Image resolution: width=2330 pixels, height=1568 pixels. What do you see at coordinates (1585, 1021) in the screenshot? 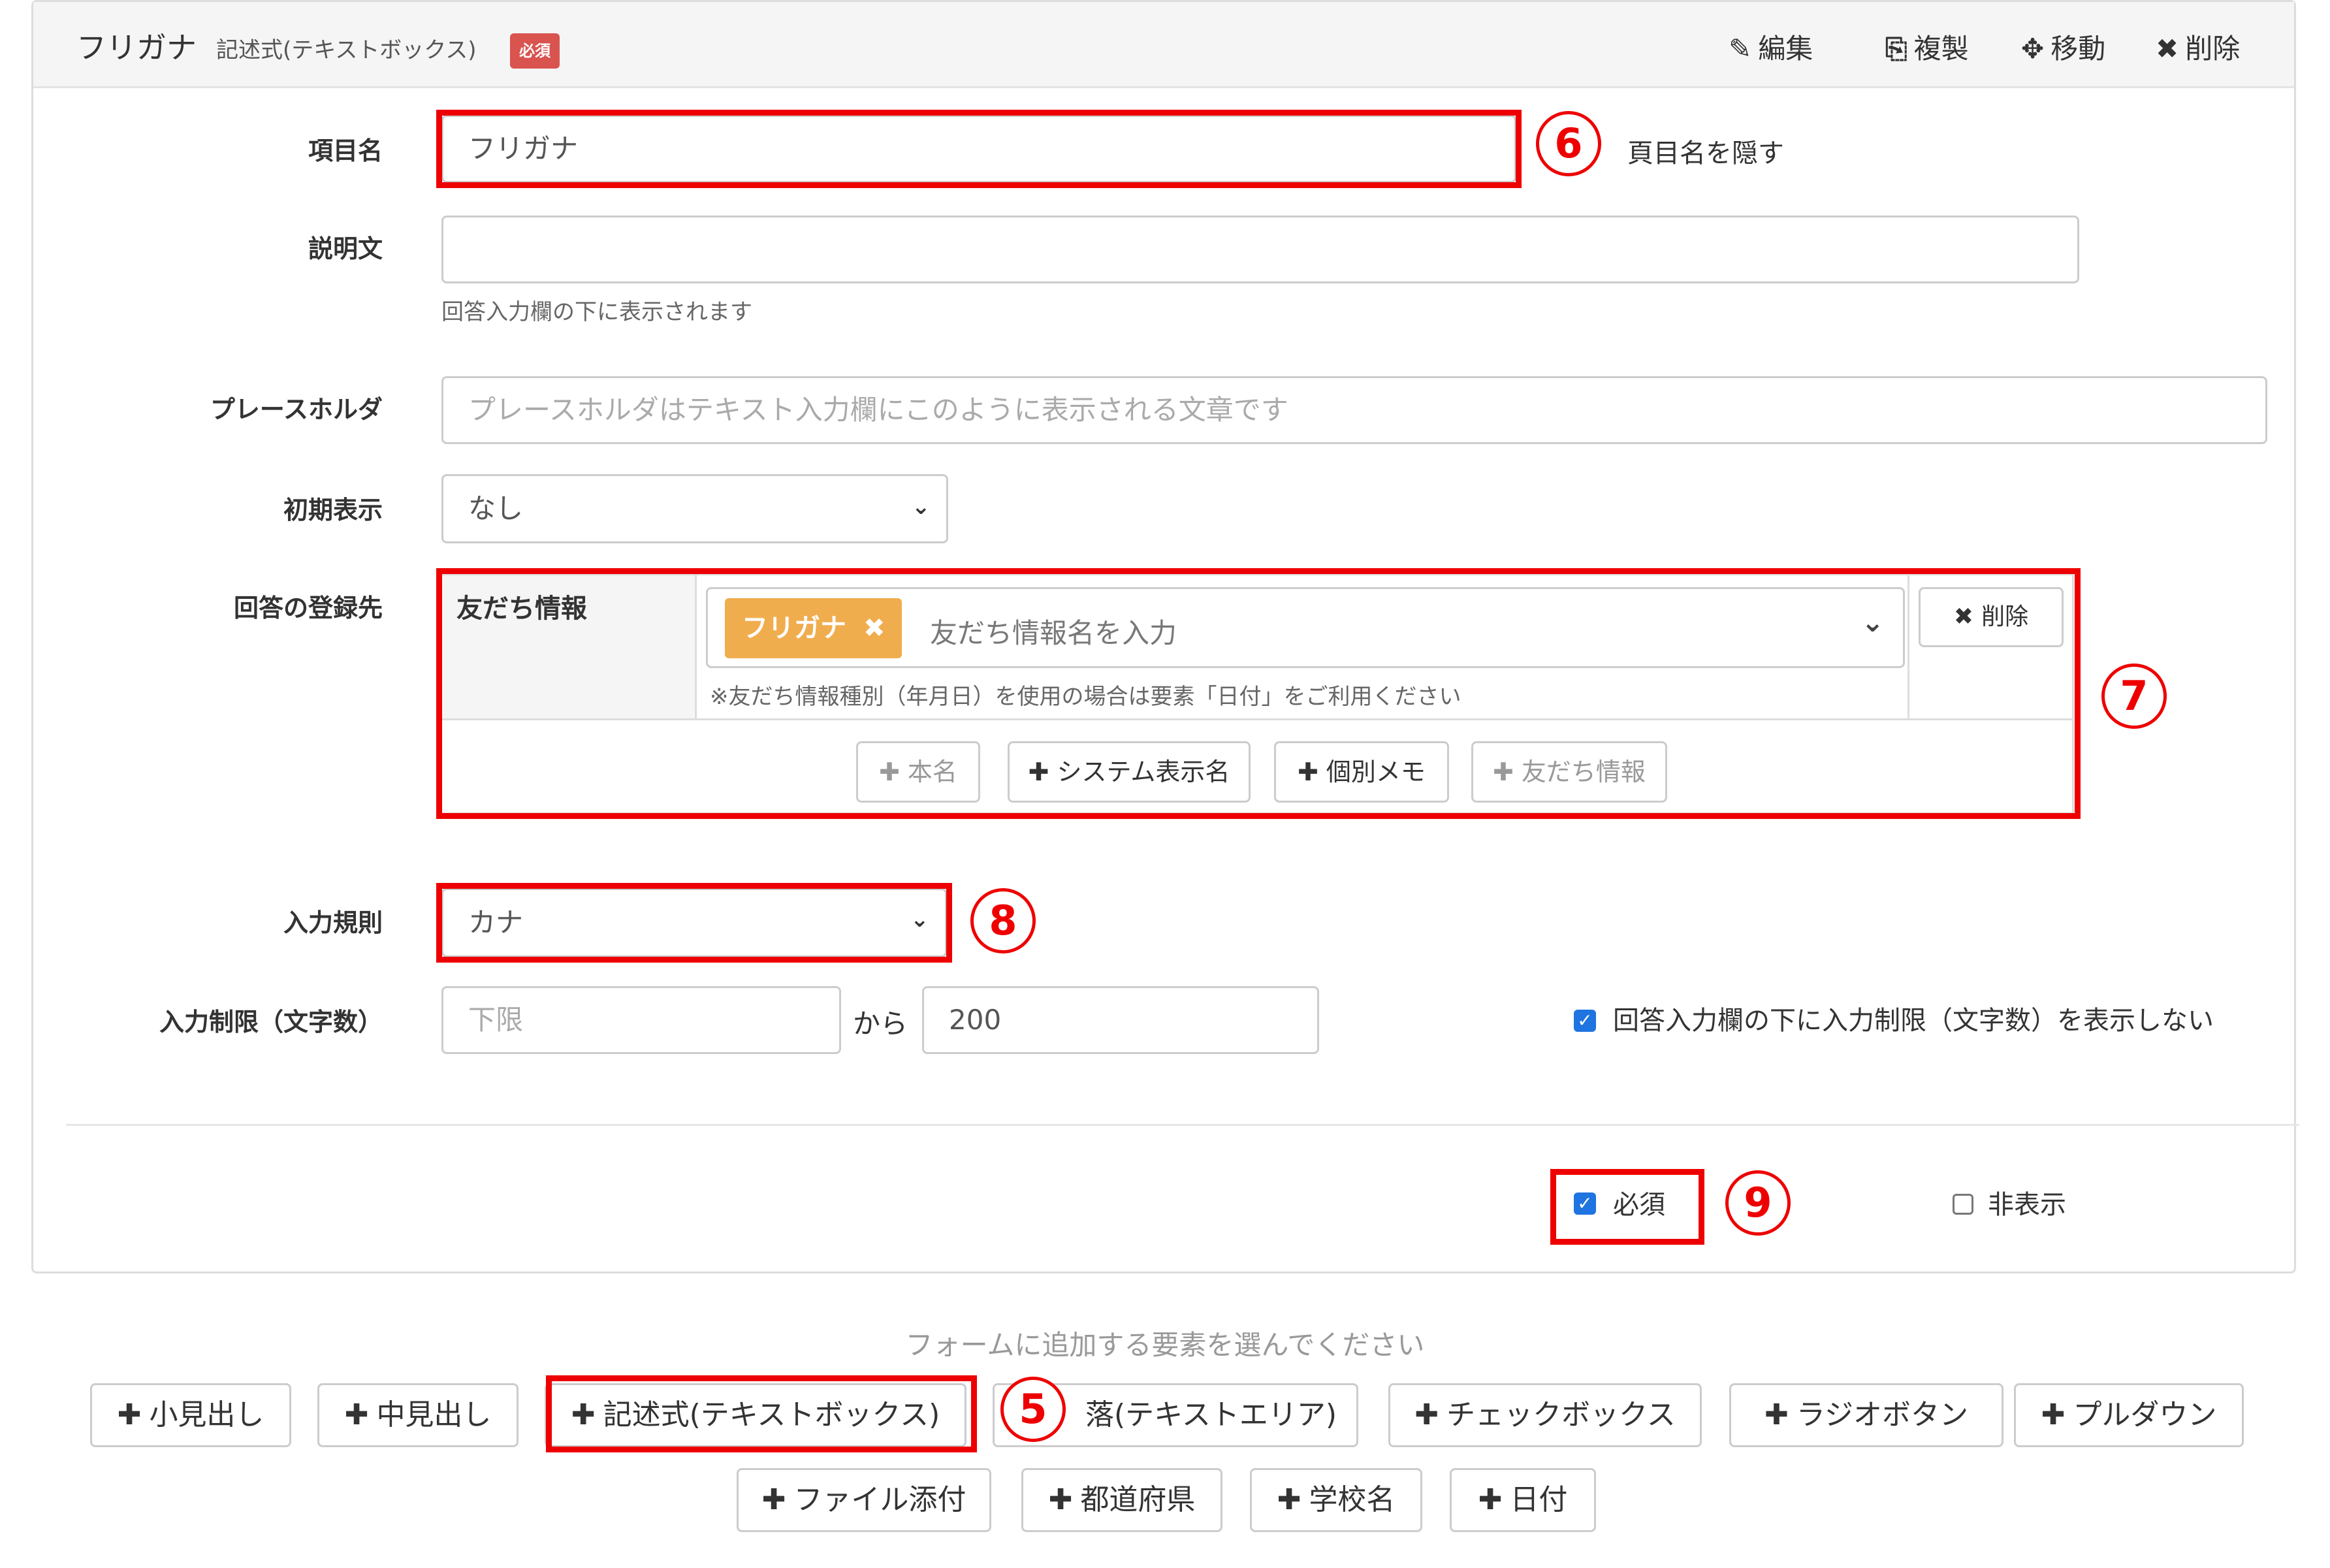
I see `hide-limit-checkbox: ✓` at bounding box center [1585, 1021].